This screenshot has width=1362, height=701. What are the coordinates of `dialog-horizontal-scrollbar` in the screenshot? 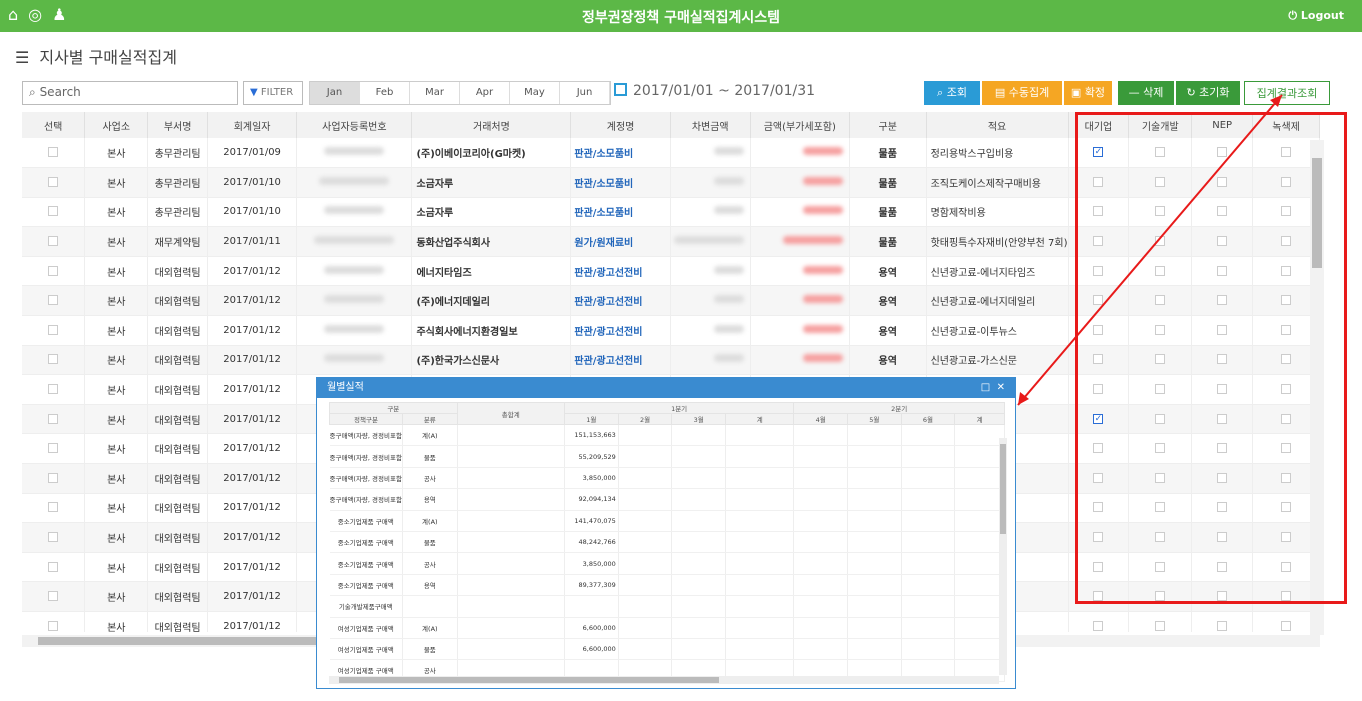 It's located at (664, 680).